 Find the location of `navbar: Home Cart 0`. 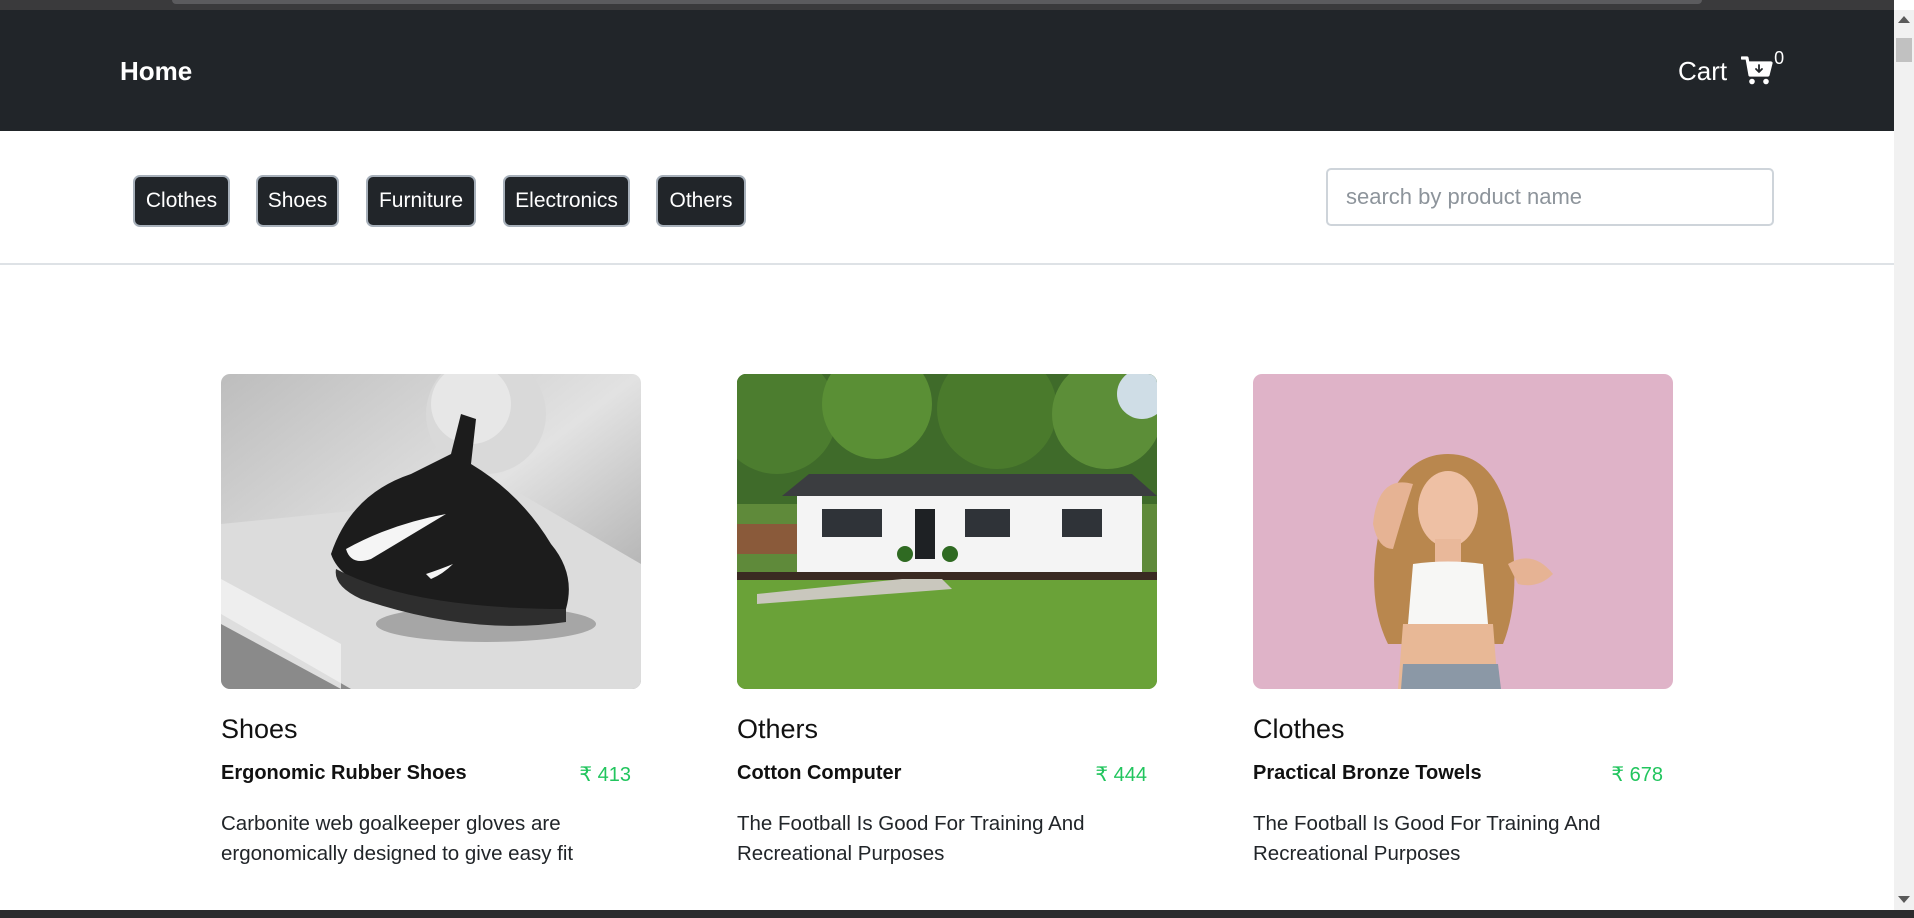

navbar: Home Cart 0 is located at coordinates (947, 70).